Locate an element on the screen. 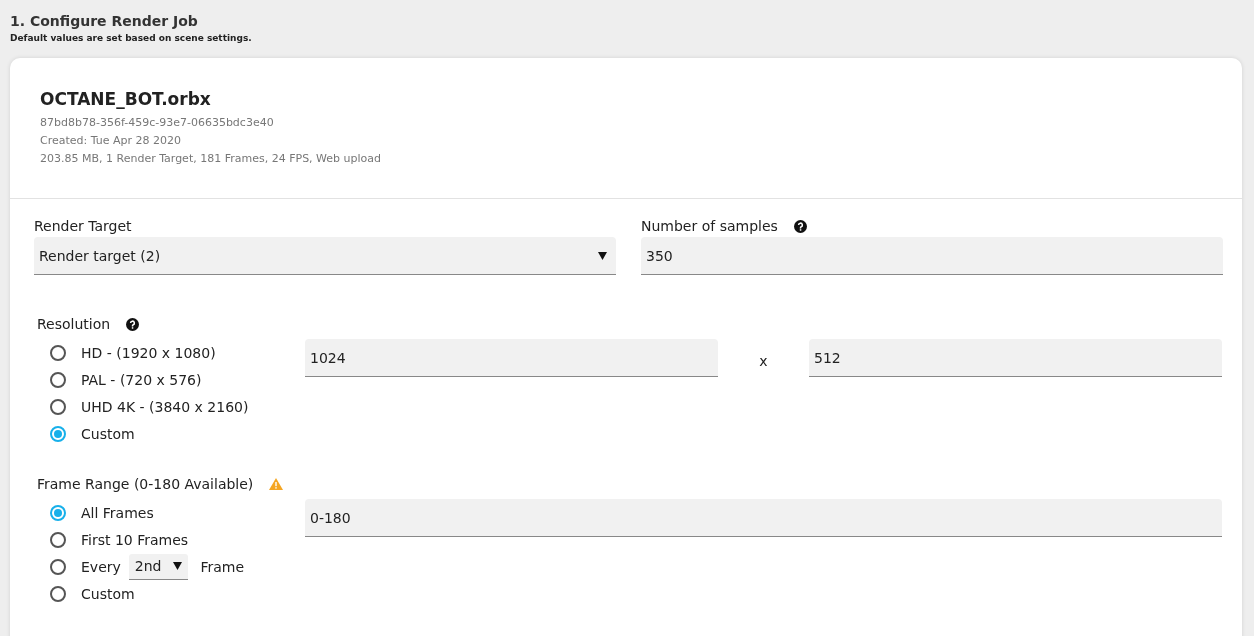 This screenshot has height=636, width=1254. page-title: 1. Configure Render Job is located at coordinates (104, 21).